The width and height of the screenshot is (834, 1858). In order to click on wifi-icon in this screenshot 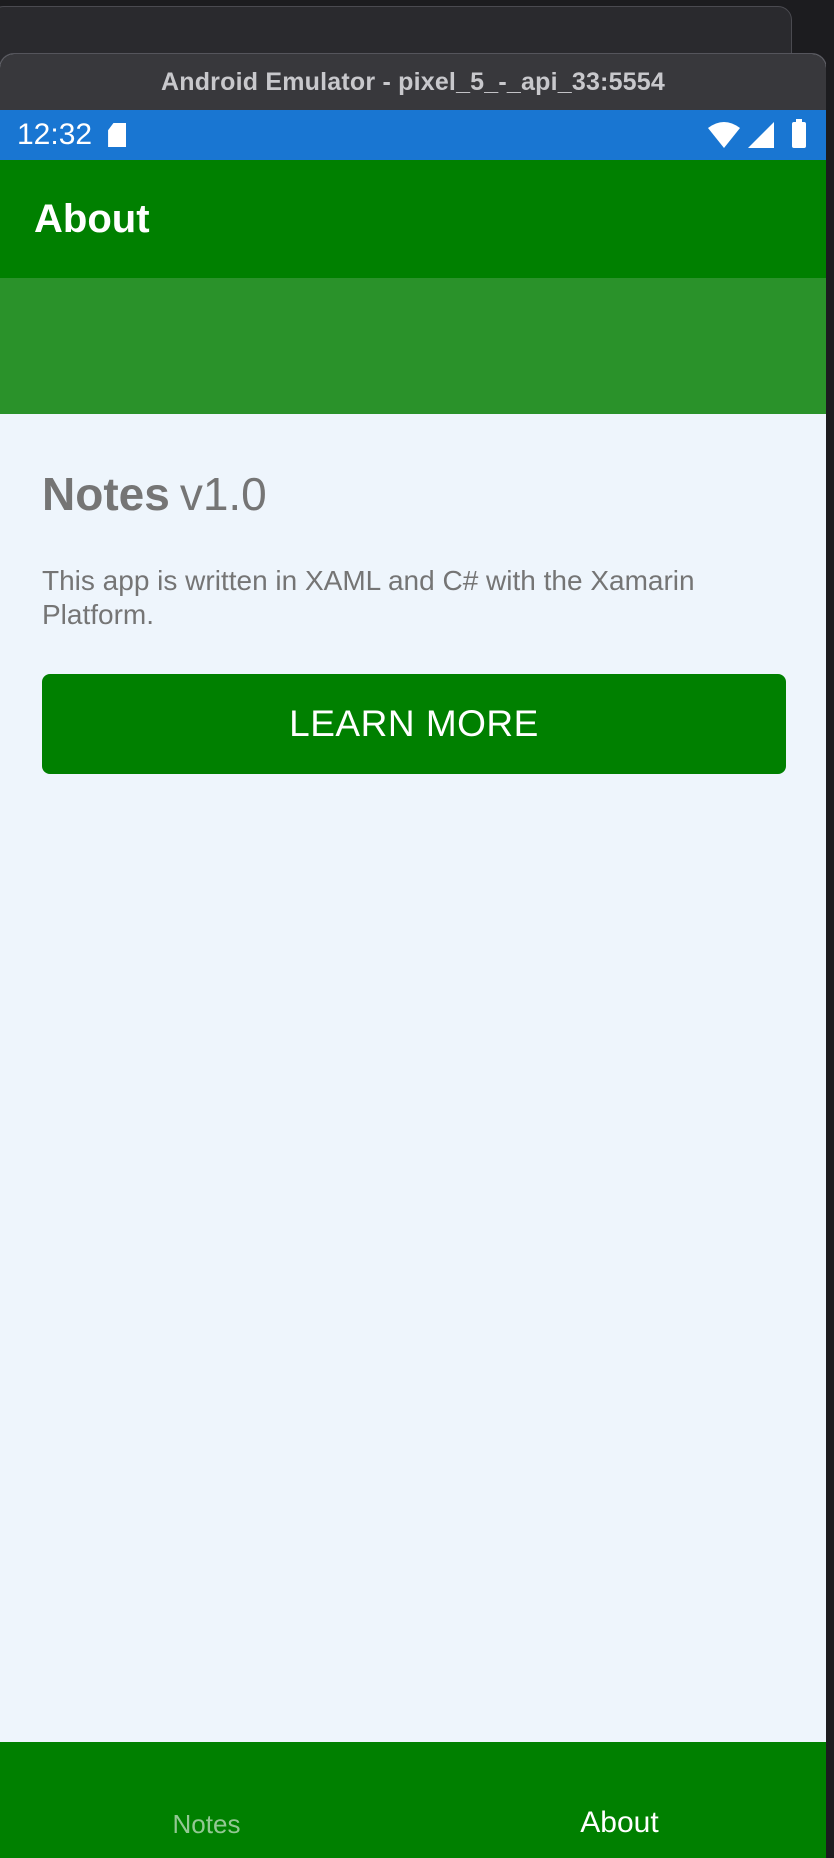, I will do `click(724, 135)`.